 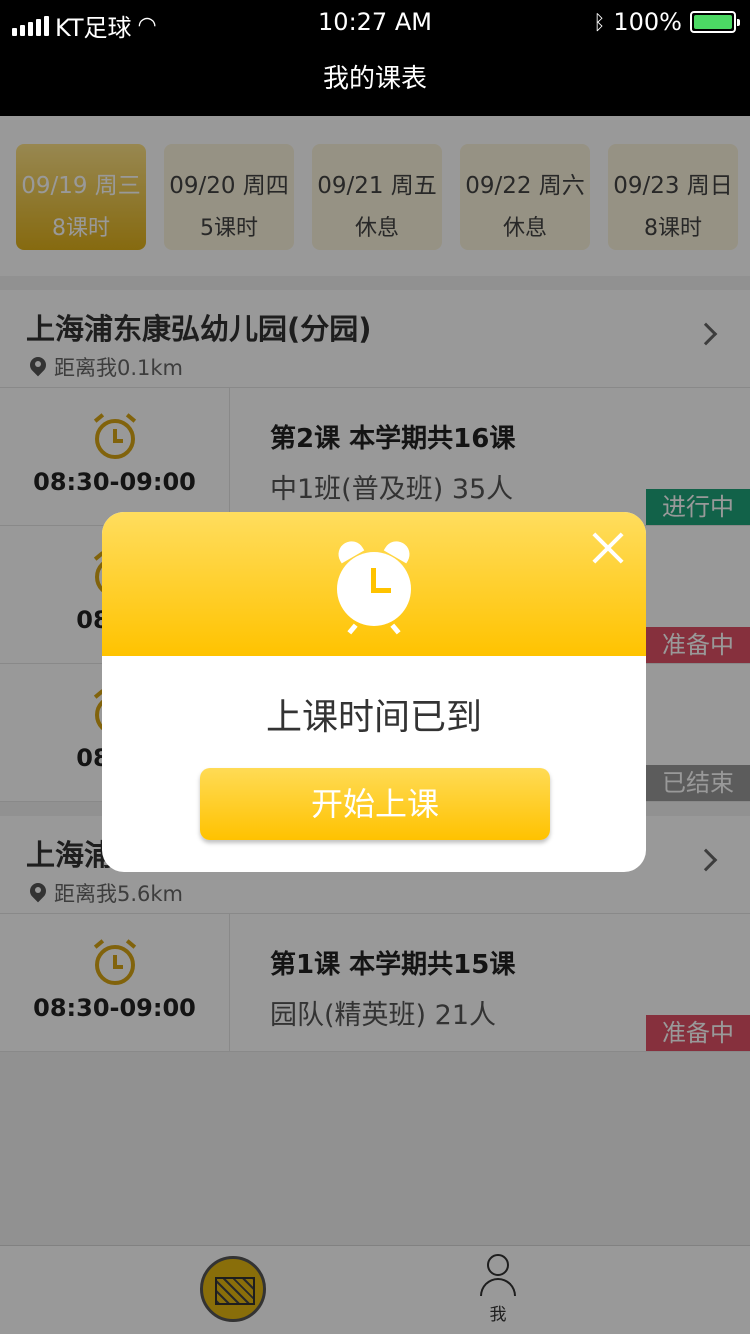 What do you see at coordinates (608, 548) in the screenshot?
I see `close-icon` at bounding box center [608, 548].